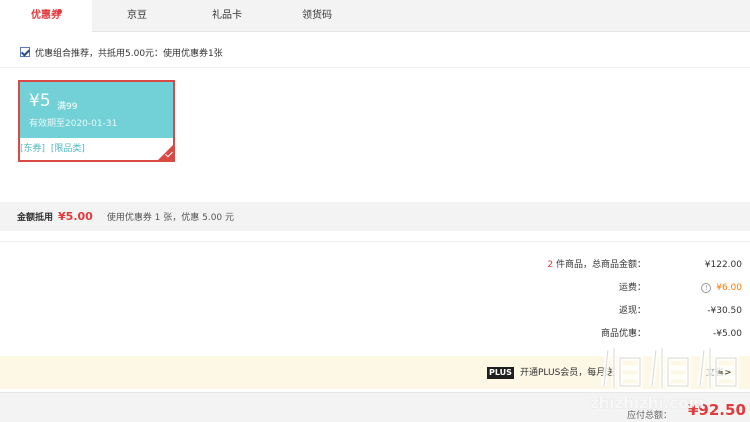  Describe the element at coordinates (129, 53) in the screenshot. I see `recommendation-text: 优惠组合推荐，共抵用5.00元：使用优惠券1张` at that location.